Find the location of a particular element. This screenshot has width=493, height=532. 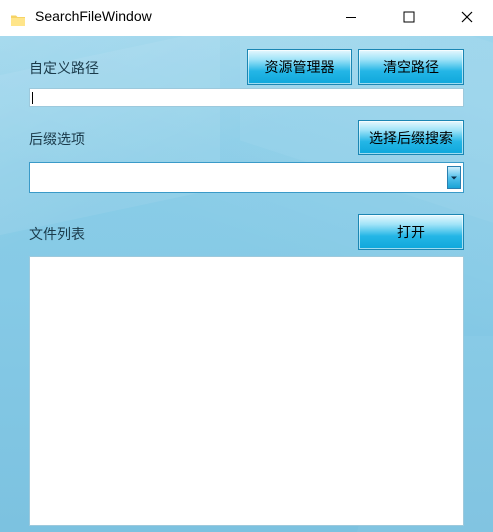

custom-path-label: 自定义路径 is located at coordinates (64, 69).